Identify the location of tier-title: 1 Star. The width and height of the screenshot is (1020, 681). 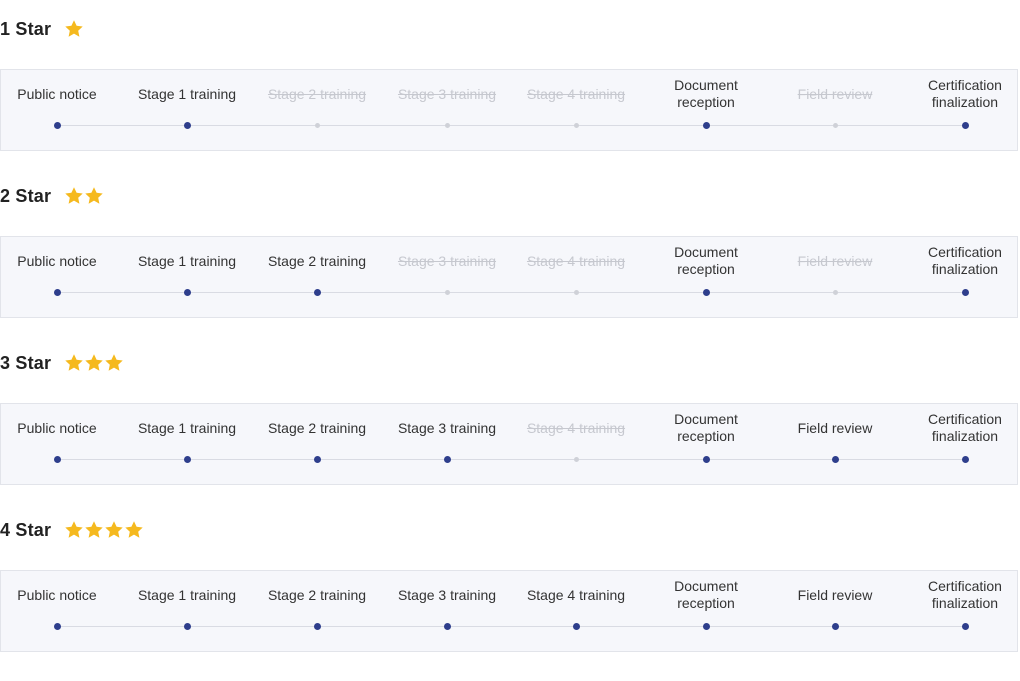
(26, 28).